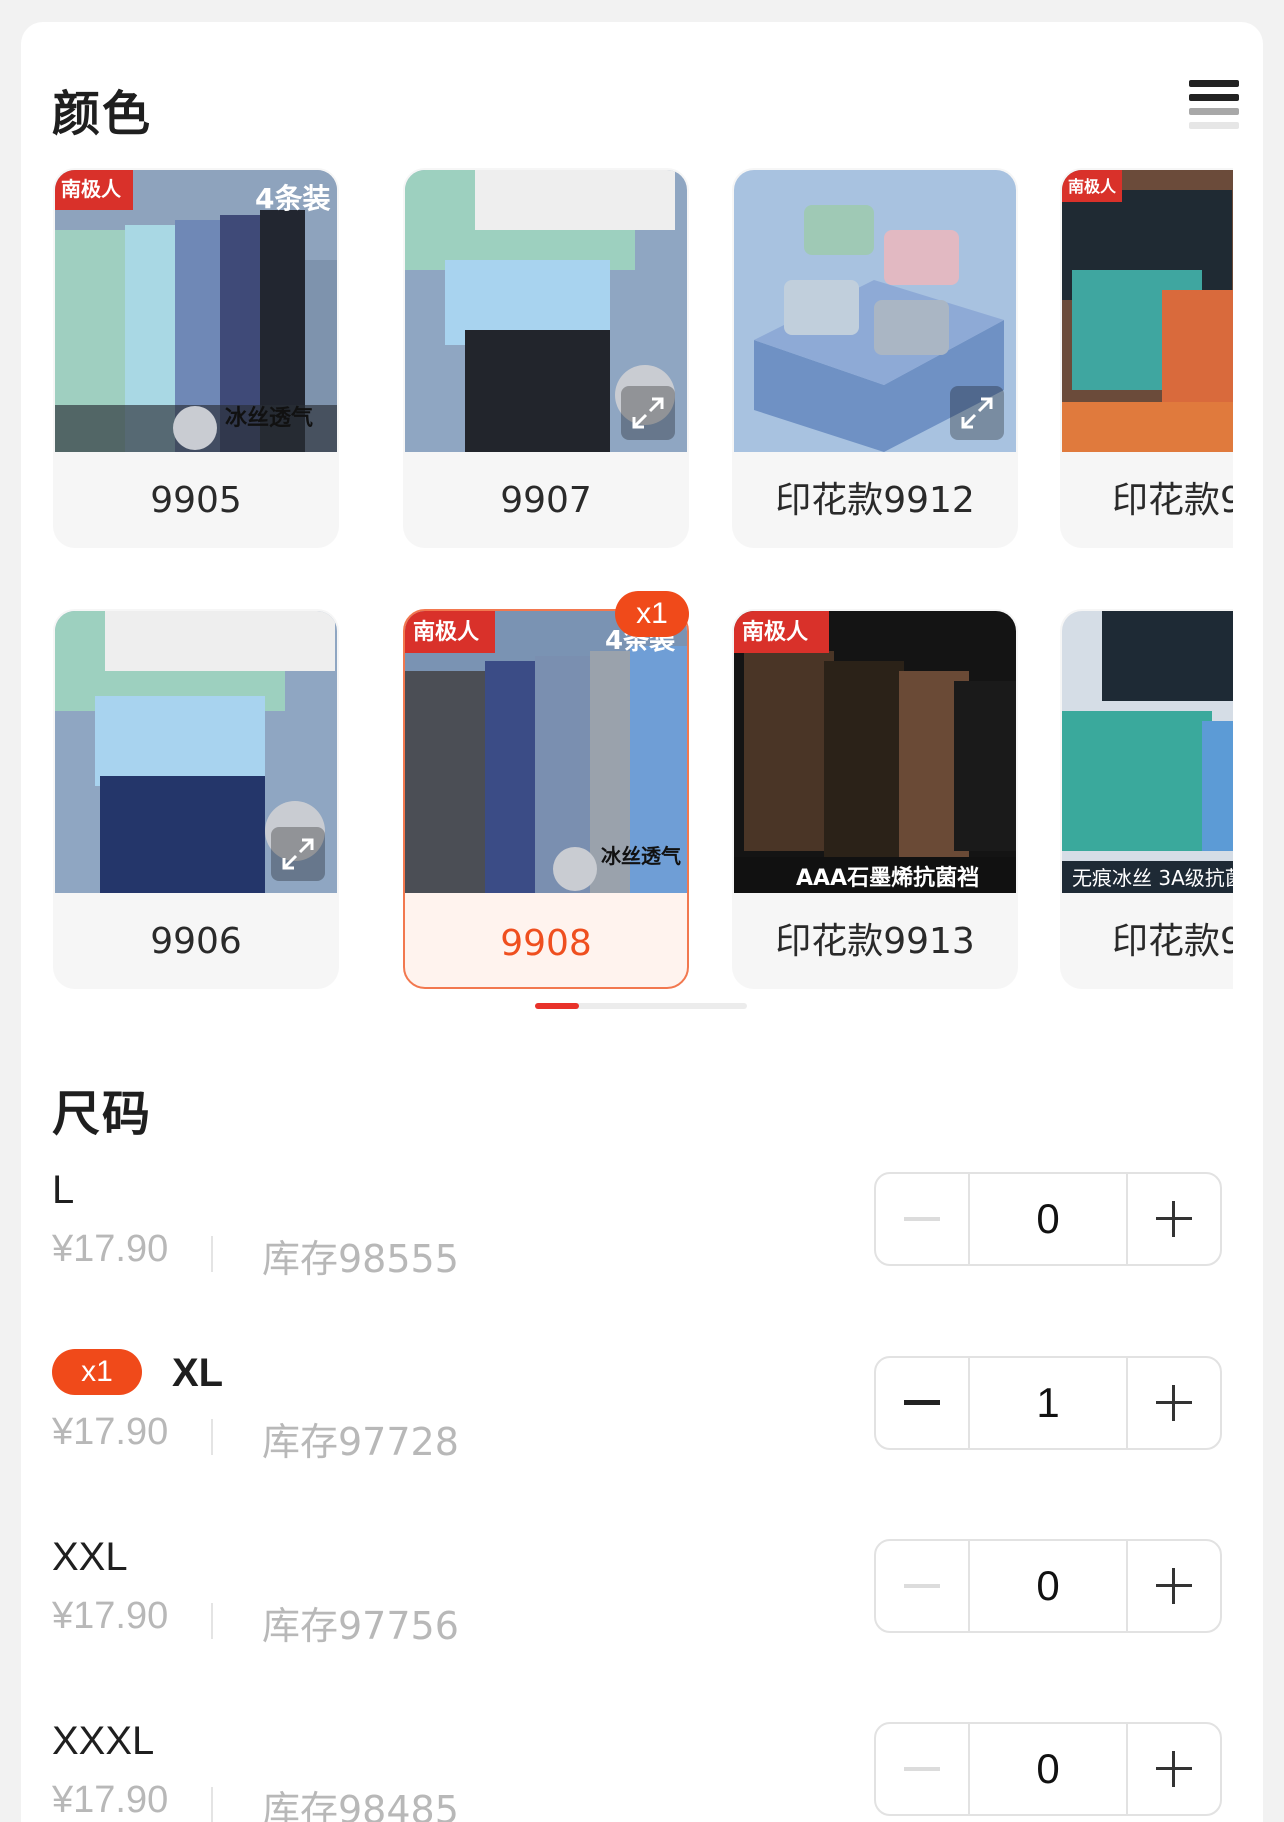 The image size is (1284, 1822). Describe the element at coordinates (360, 1626) in the screenshot. I see `size-stock: 库存97756` at that location.